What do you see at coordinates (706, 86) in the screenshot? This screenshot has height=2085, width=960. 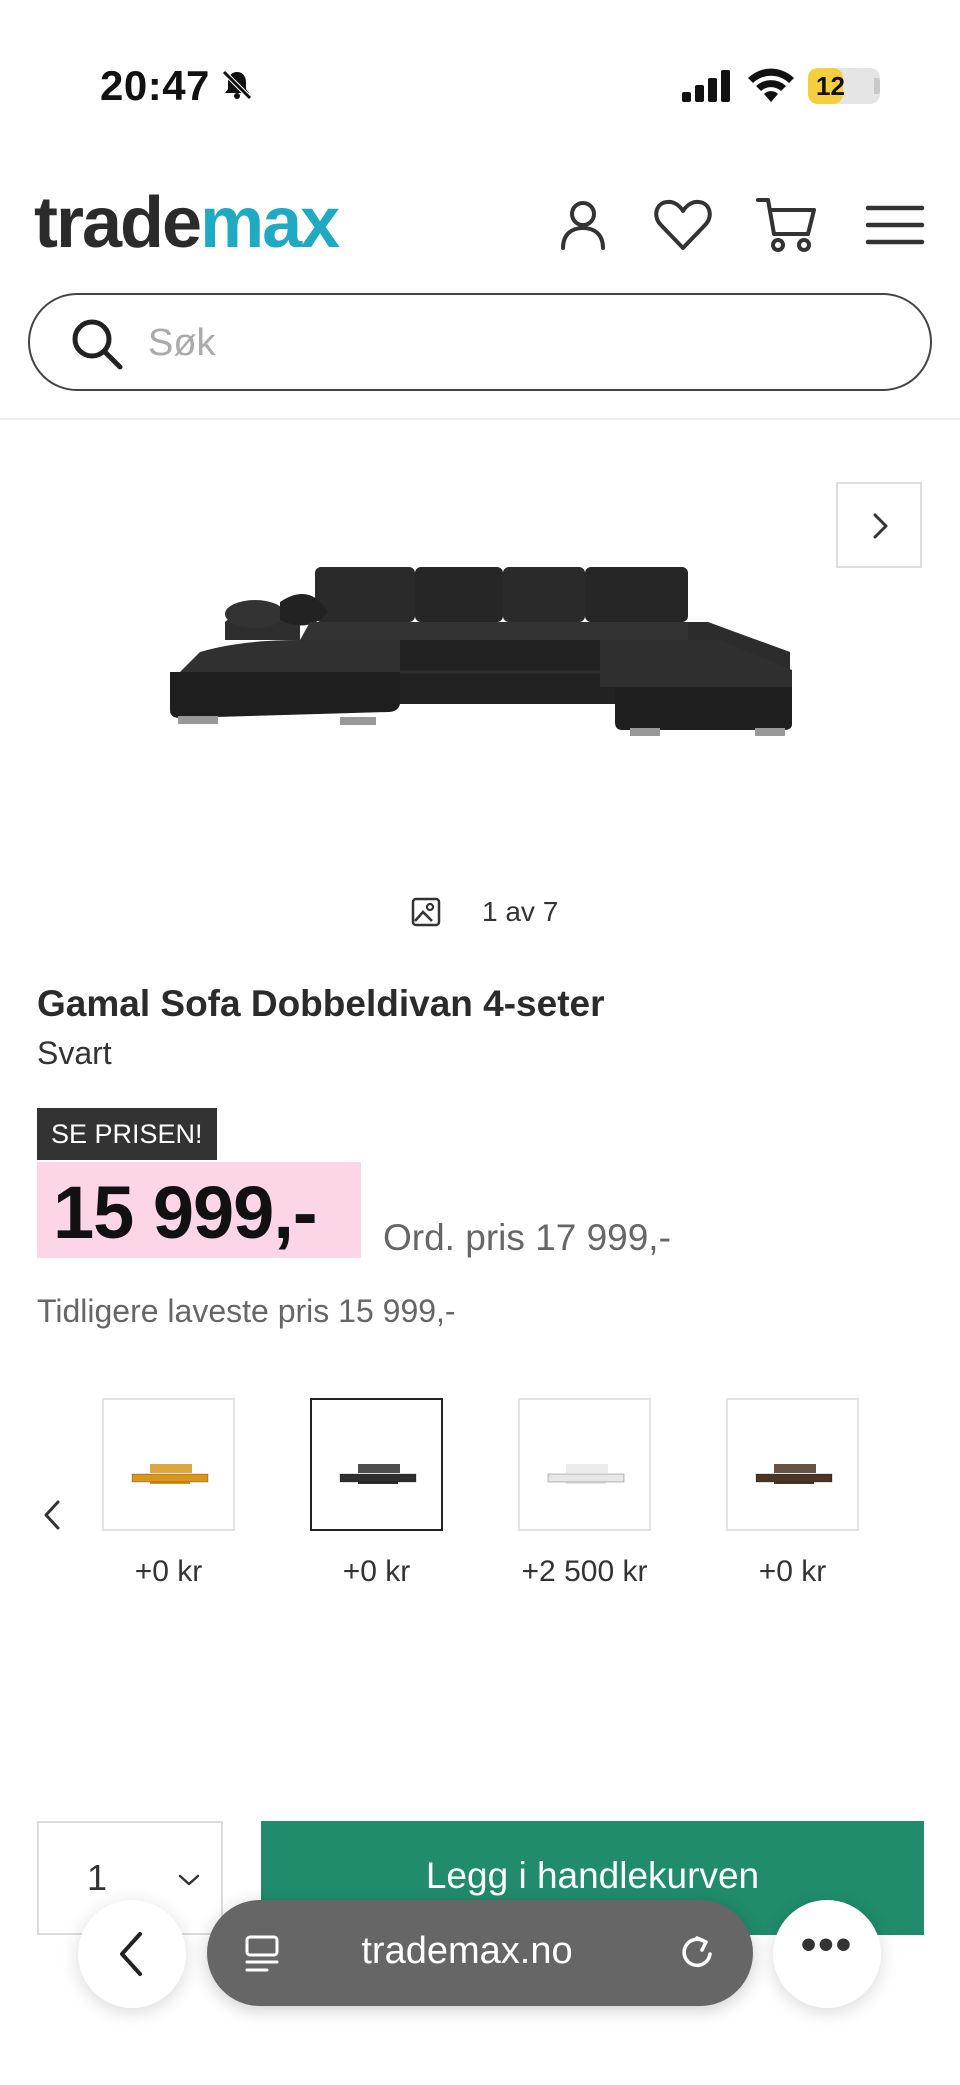 I see `cellular-signal-icon` at bounding box center [706, 86].